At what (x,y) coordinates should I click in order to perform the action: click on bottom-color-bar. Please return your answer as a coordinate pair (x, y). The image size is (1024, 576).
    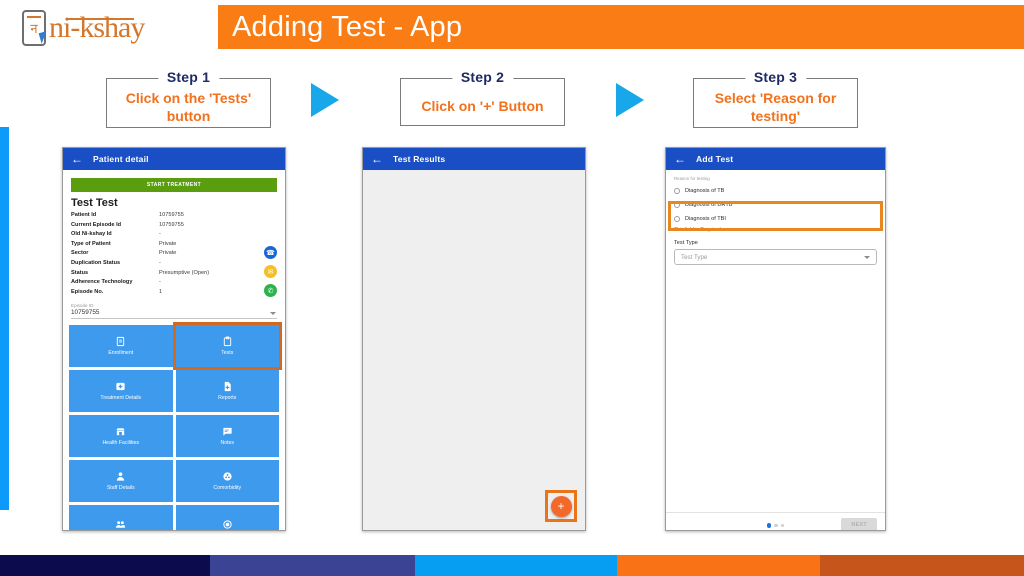
    Looking at the image, I should click on (512, 565).